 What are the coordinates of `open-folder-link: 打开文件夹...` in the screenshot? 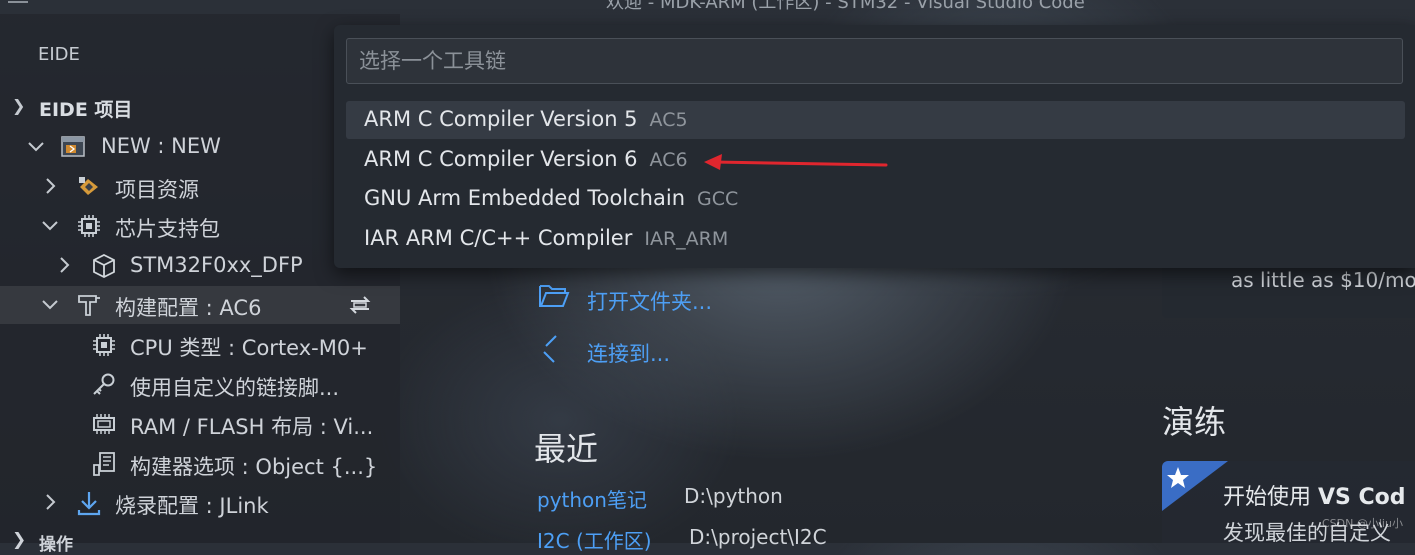 It's located at (649, 301).